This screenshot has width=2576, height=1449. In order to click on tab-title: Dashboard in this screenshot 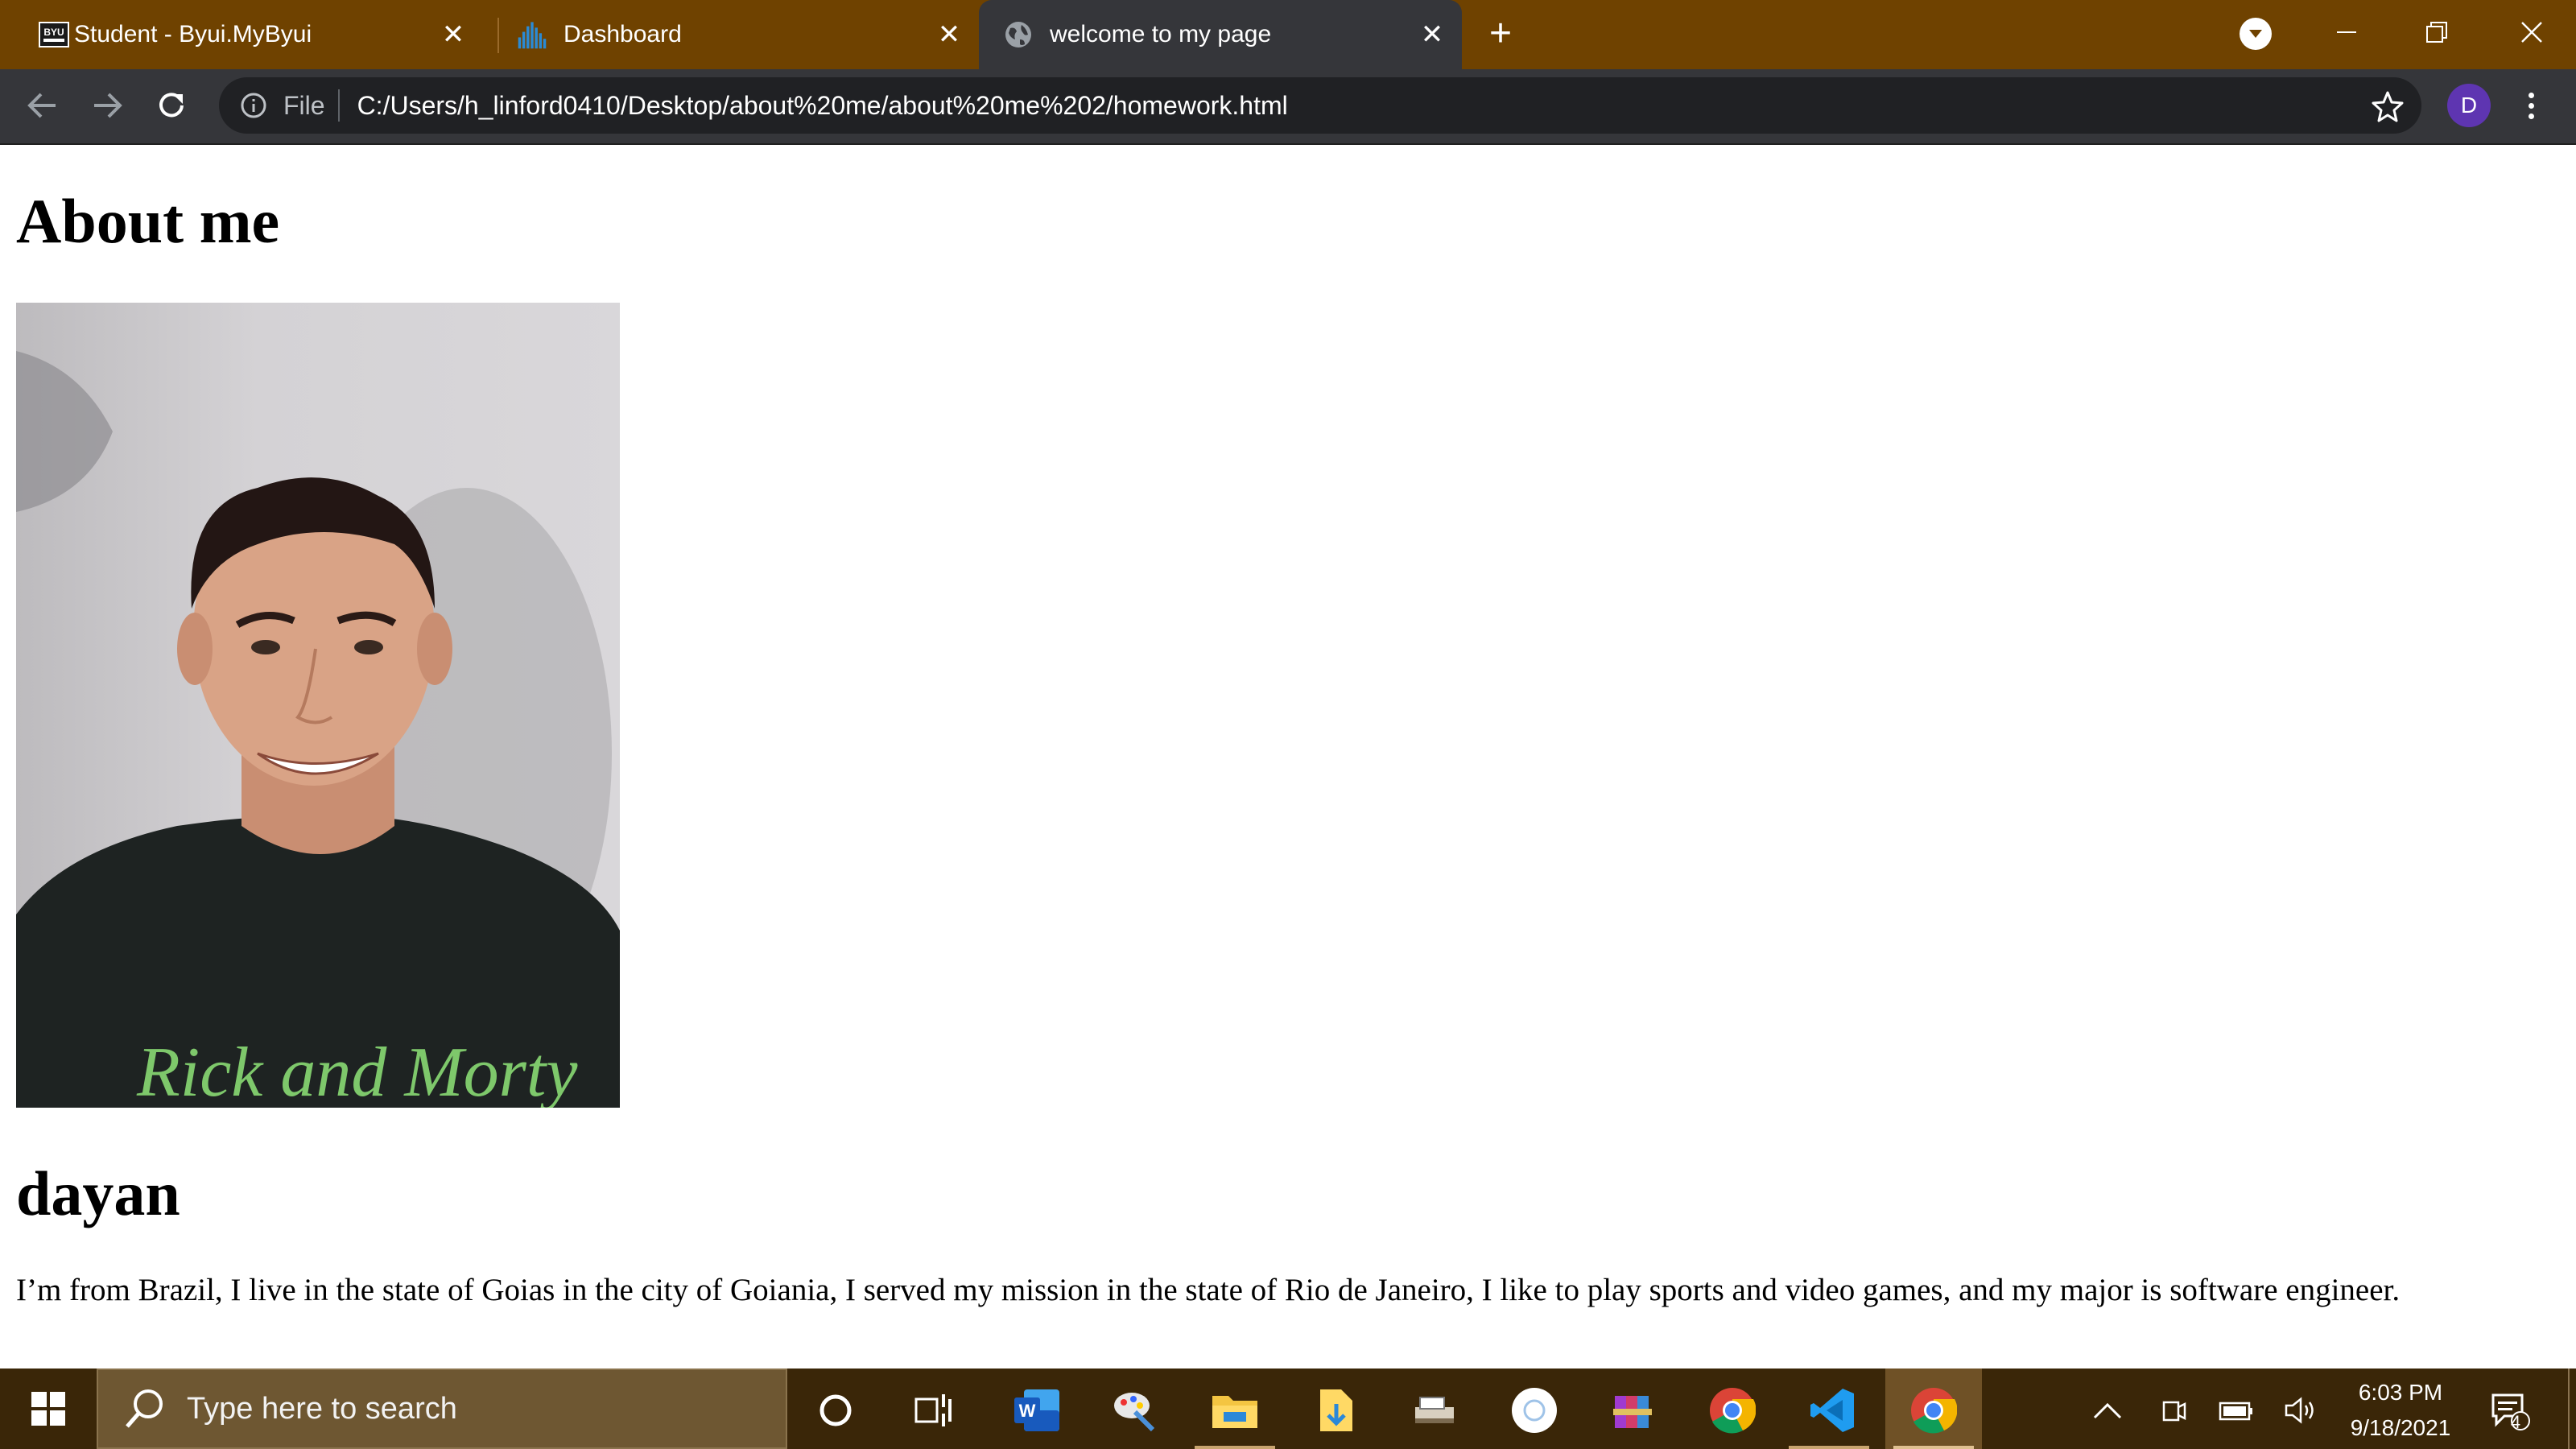, I will do `click(623, 34)`.